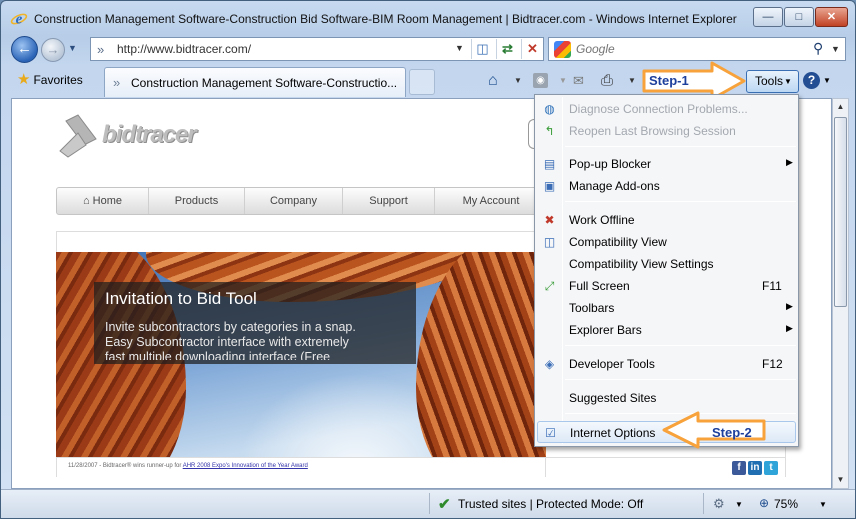  I want to click on back-arrow-icon: ←, so click(24, 48).